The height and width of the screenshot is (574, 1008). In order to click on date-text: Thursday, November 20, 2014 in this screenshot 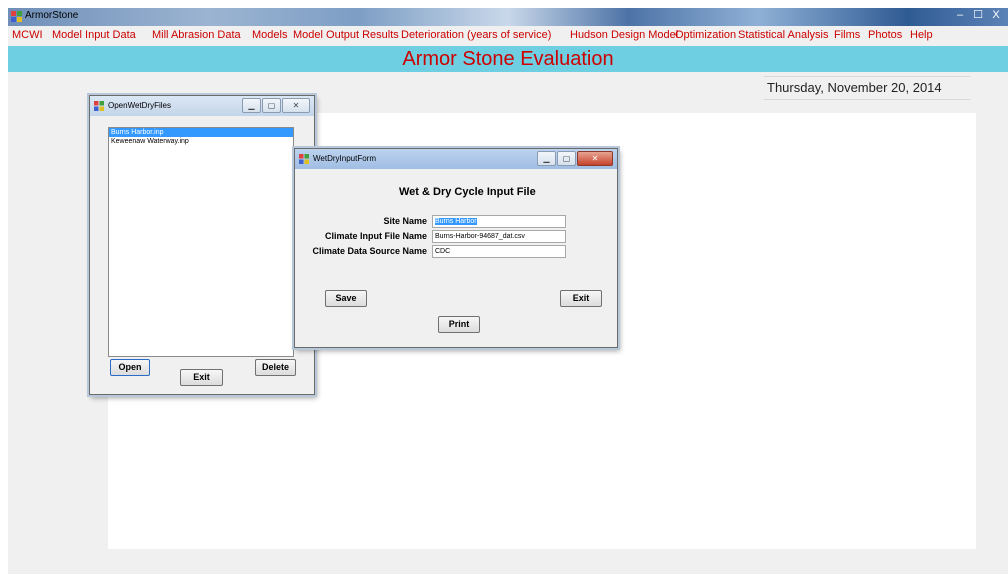, I will do `click(854, 87)`.